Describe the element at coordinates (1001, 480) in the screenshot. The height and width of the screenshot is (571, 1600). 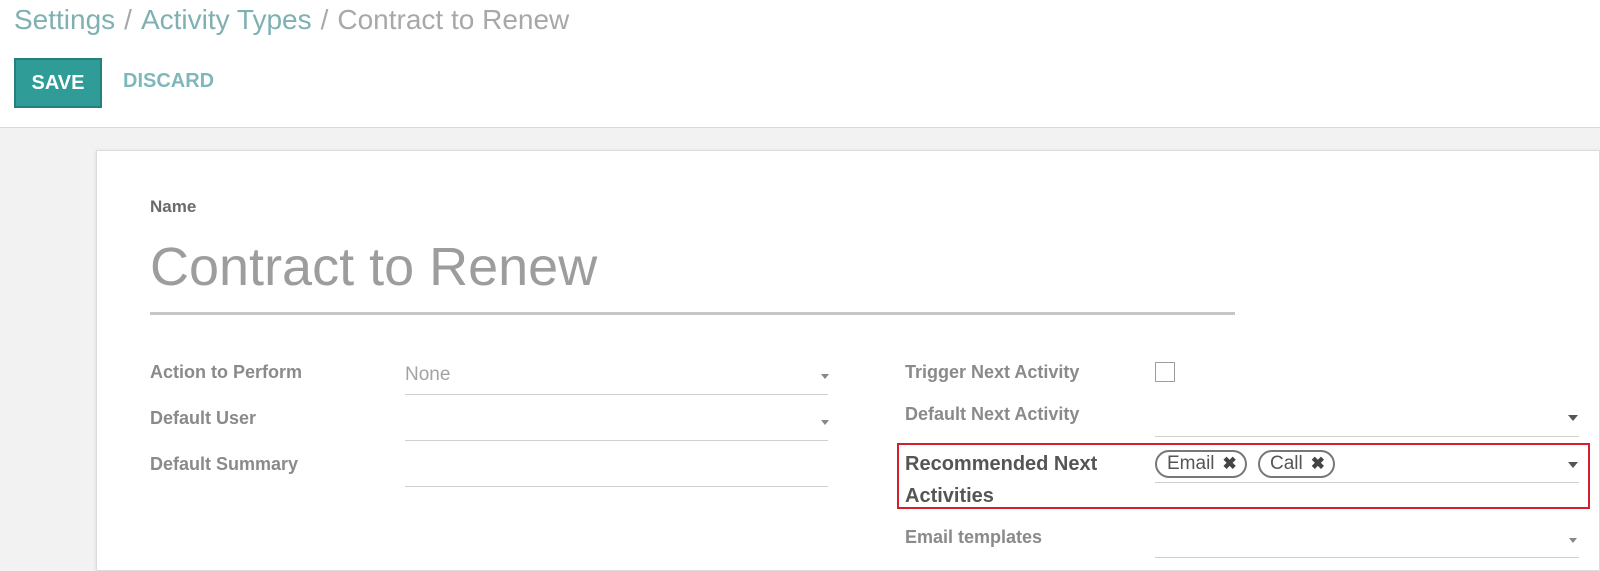
I see `recommended-next-activities-label: Recommended Next Activities` at that location.